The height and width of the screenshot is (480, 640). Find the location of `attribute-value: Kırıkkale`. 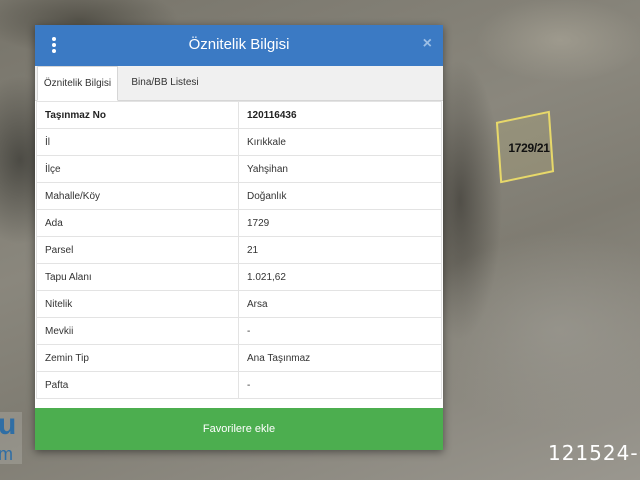

attribute-value: Kırıkkale is located at coordinates (340, 142).